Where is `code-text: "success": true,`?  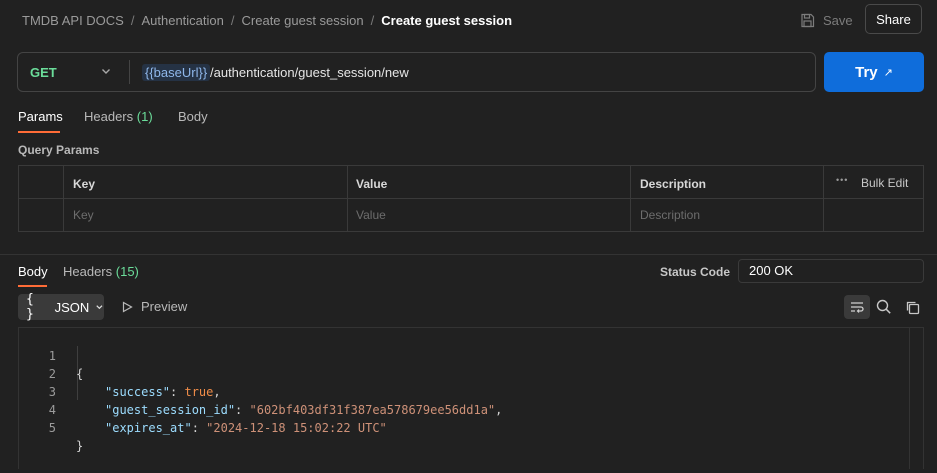
code-text: "success": true, is located at coordinates (163, 392).